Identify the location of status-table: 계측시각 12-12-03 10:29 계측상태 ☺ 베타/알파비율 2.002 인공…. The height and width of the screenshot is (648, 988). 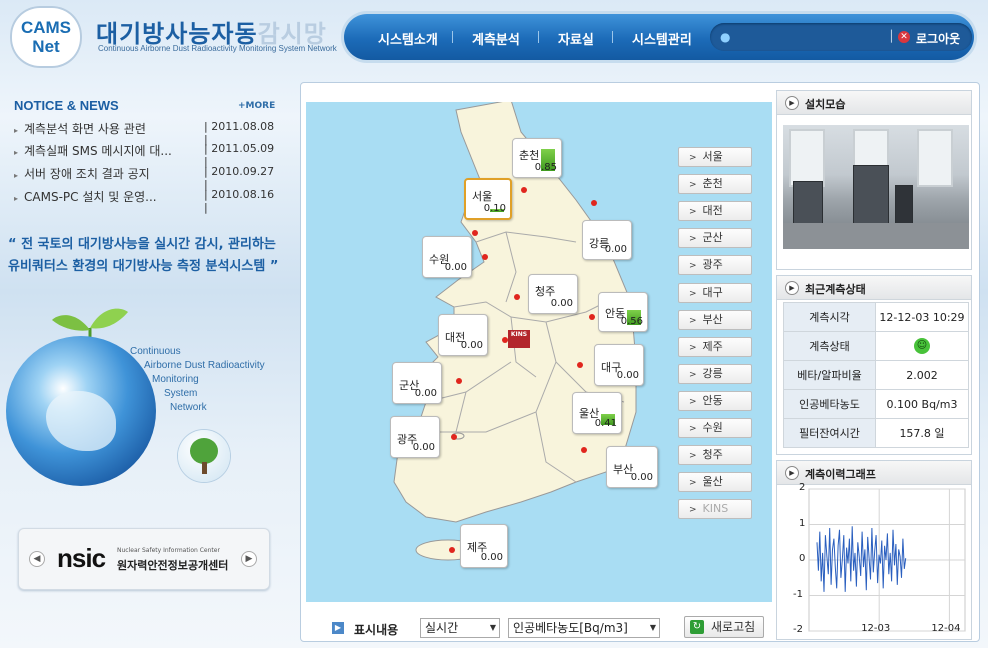
(876, 375).